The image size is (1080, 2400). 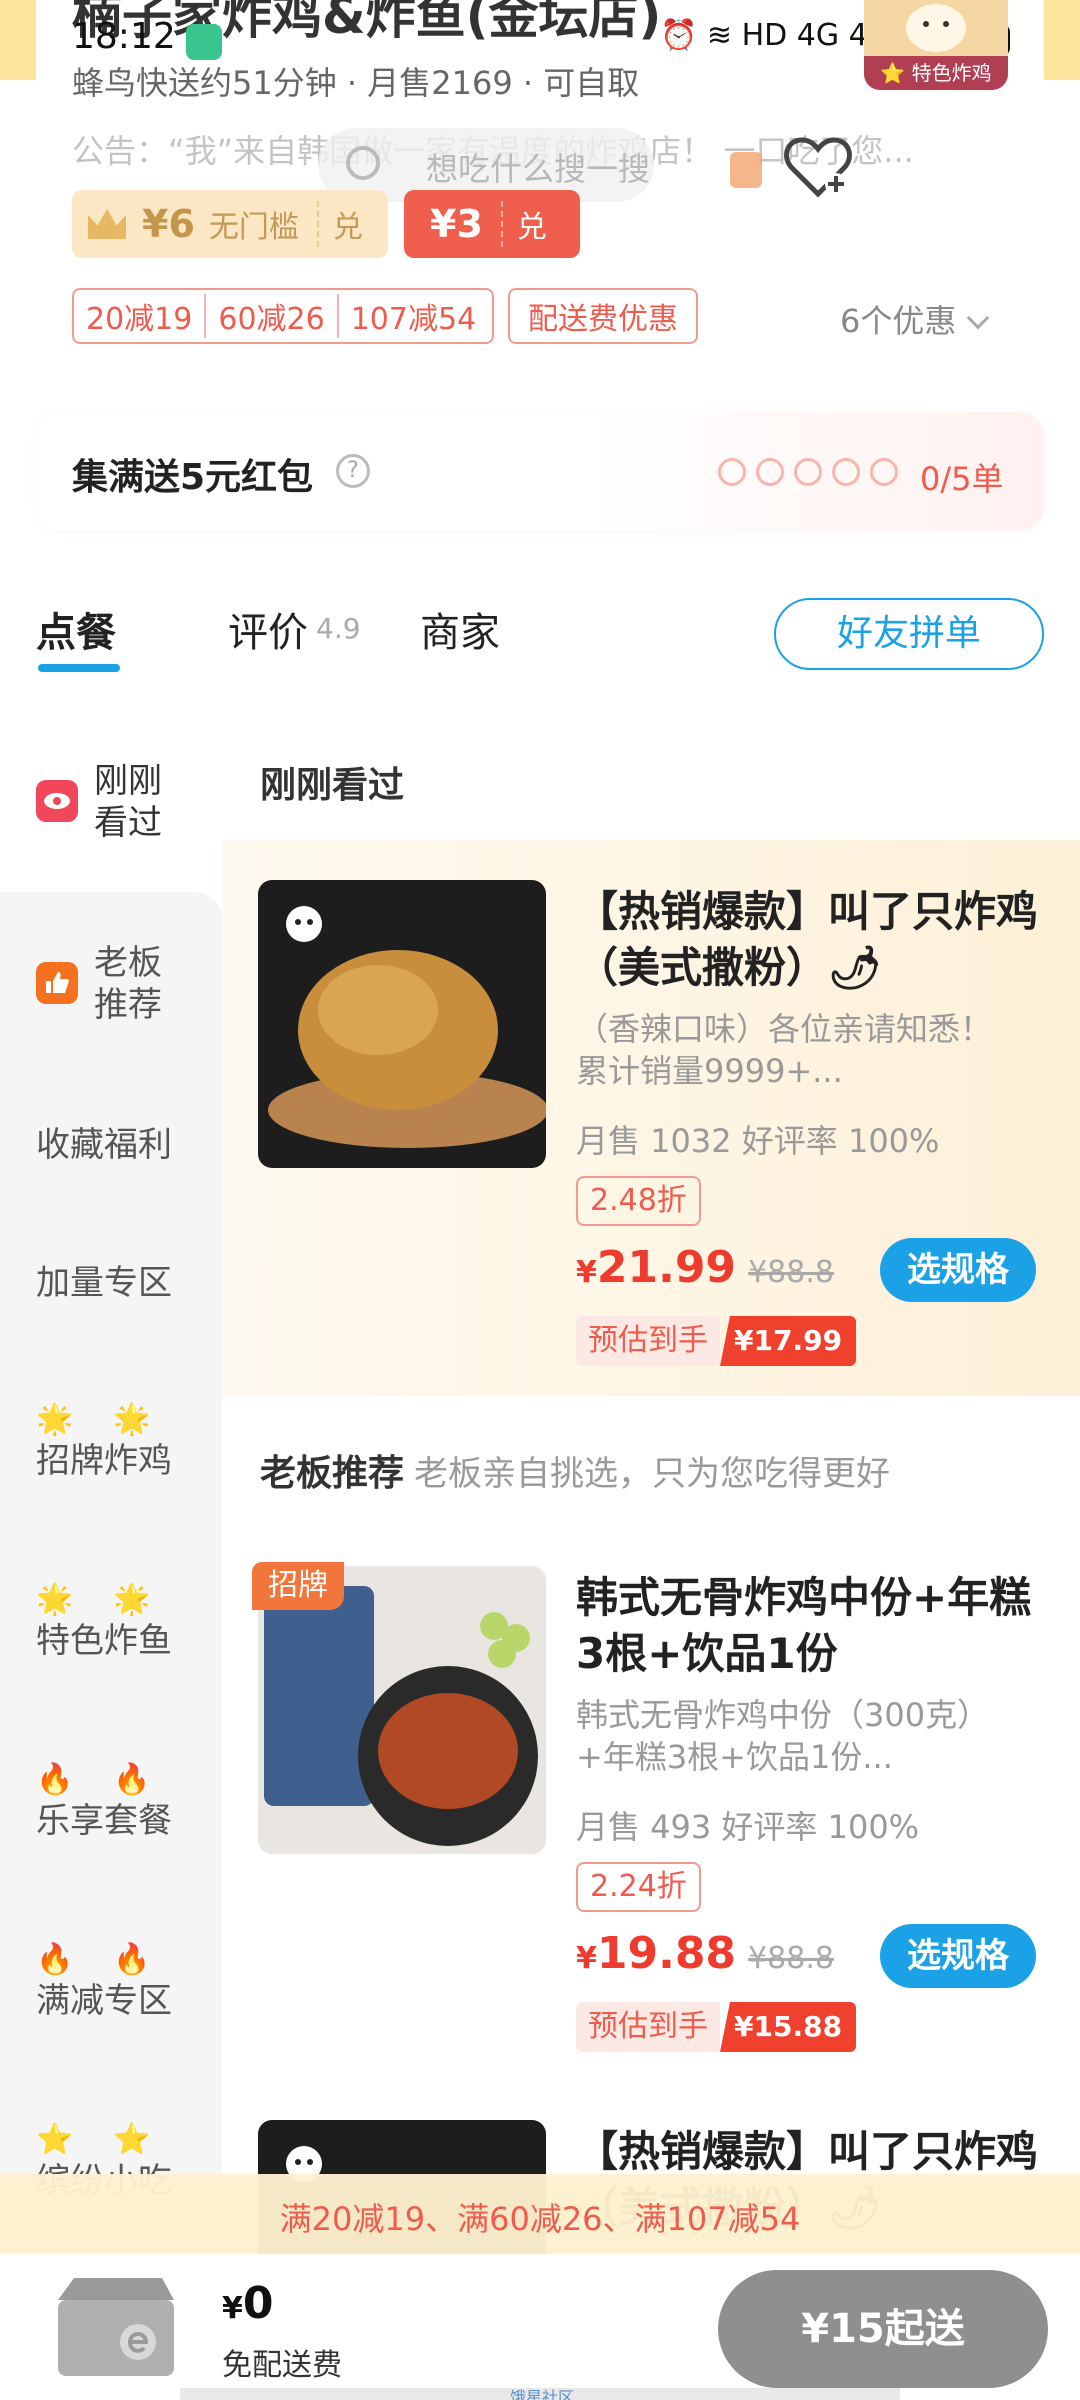 I want to click on bag-icon, so click(x=746, y=170).